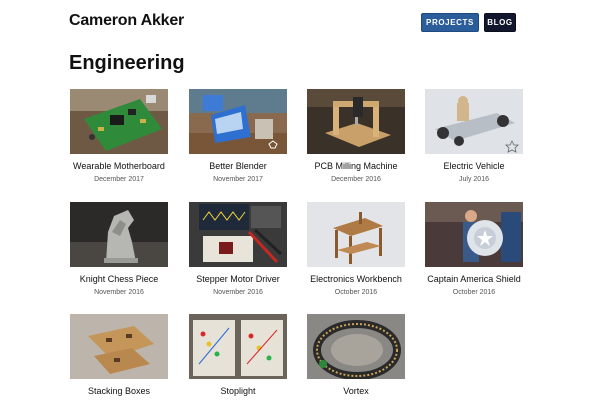 The image size is (600, 400). What do you see at coordinates (119, 346) in the screenshot?
I see `wooden-boxes-photo-icon` at bounding box center [119, 346].